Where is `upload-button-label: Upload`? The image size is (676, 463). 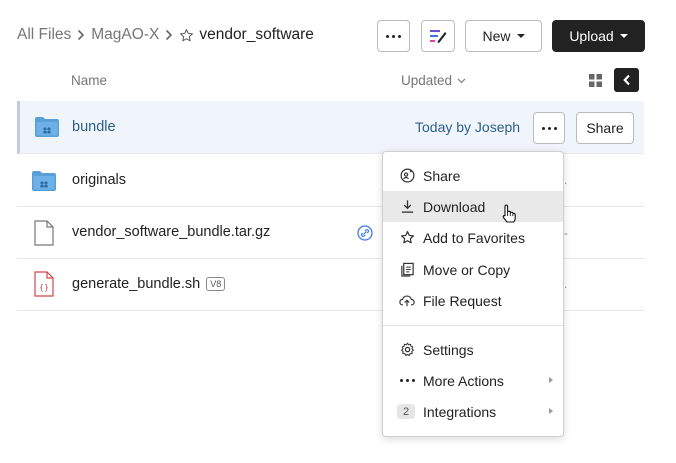 upload-button-label: Upload is located at coordinates (591, 36).